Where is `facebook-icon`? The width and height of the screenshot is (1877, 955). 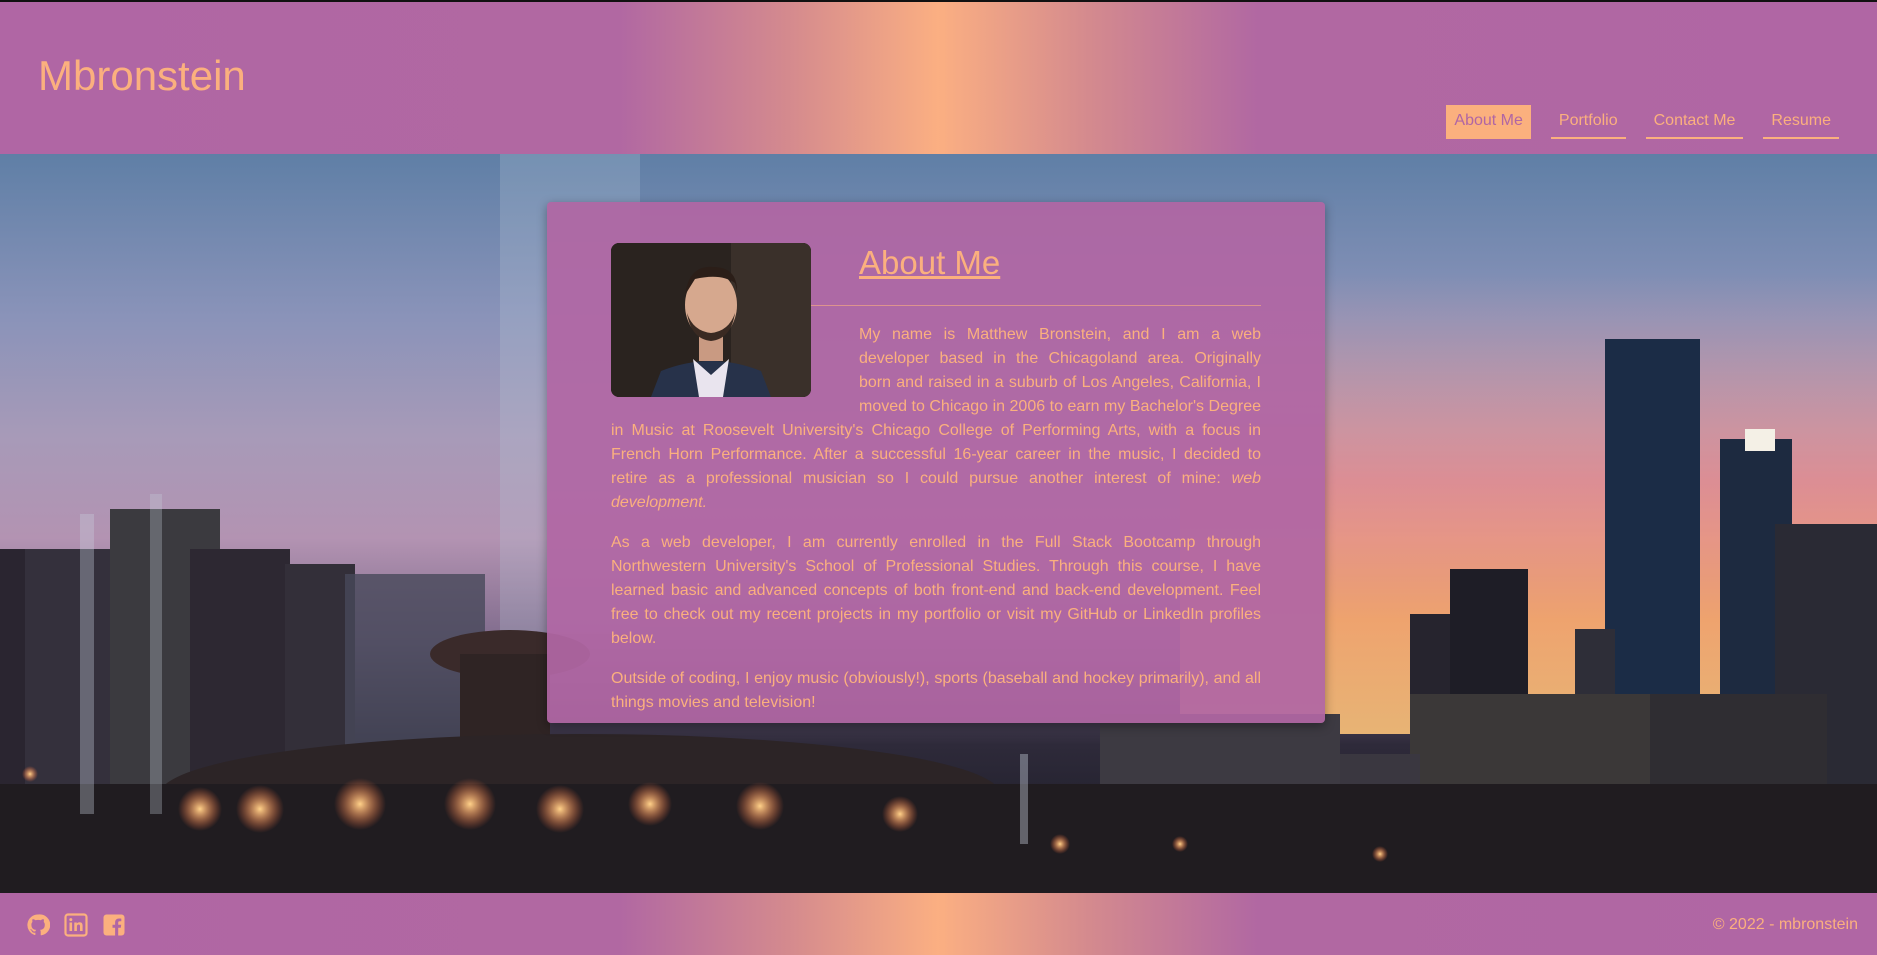 facebook-icon is located at coordinates (114, 925).